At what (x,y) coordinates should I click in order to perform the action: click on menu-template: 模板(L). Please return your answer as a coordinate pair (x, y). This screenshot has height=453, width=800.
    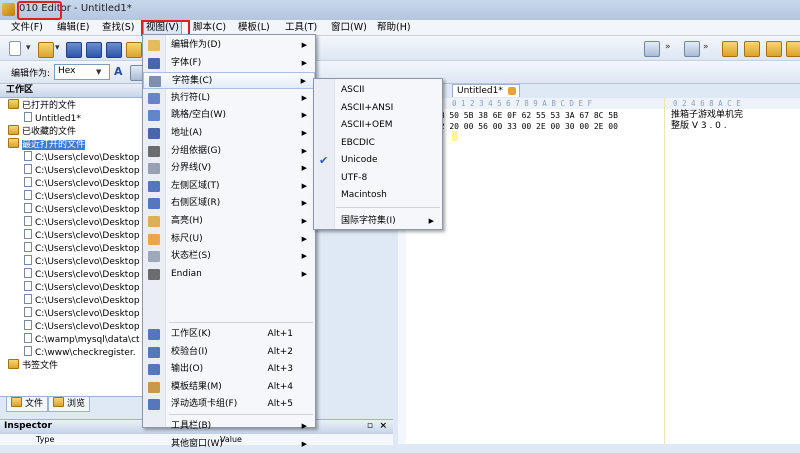
    Looking at the image, I should click on (254, 27).